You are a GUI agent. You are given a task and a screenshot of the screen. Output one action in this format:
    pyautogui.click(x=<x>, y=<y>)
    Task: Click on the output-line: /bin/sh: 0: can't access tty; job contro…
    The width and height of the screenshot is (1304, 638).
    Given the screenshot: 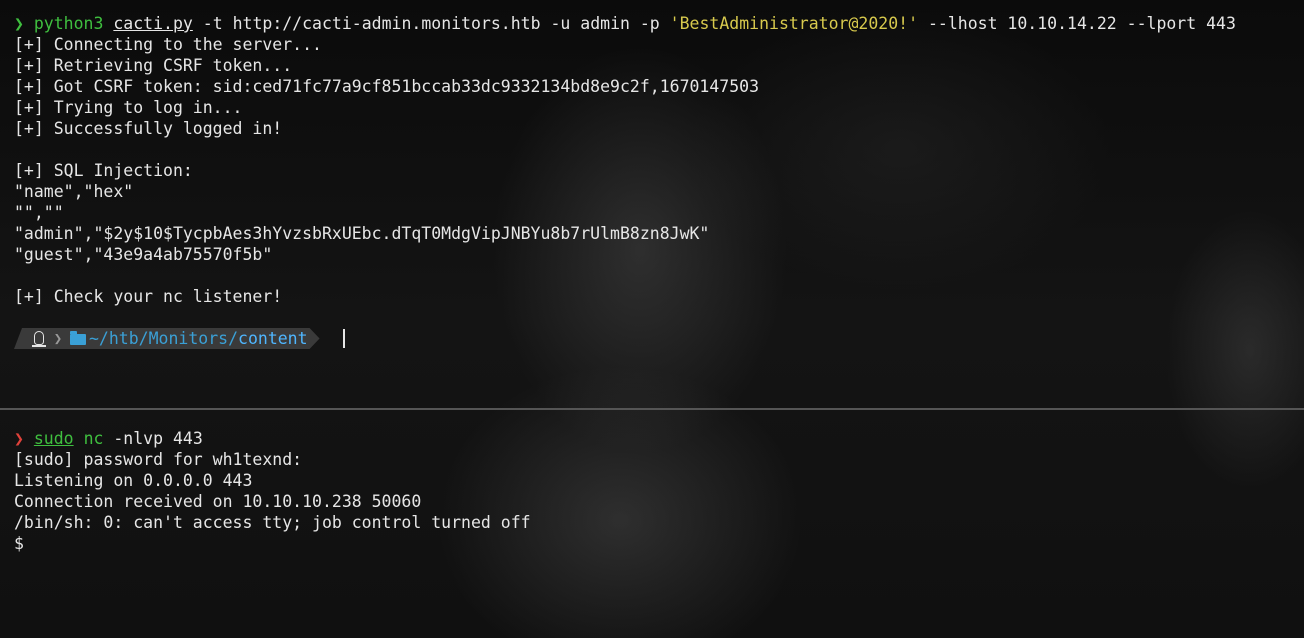 What is the action you would take?
    pyautogui.click(x=272, y=522)
    